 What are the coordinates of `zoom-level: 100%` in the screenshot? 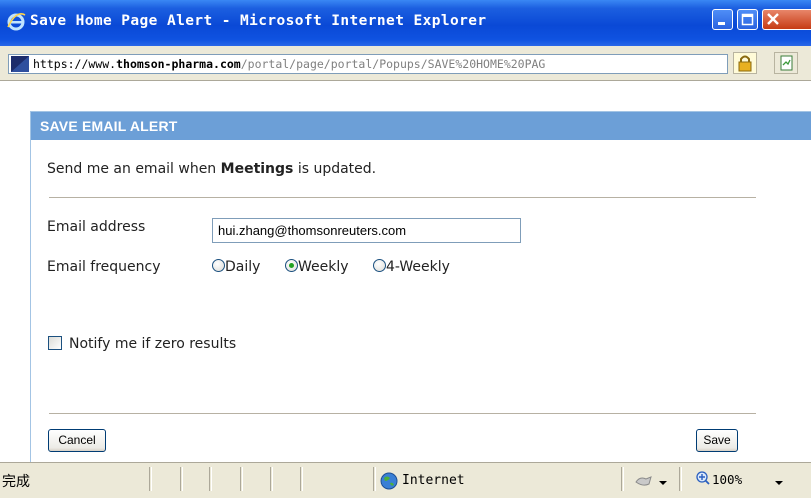 It's located at (727, 479).